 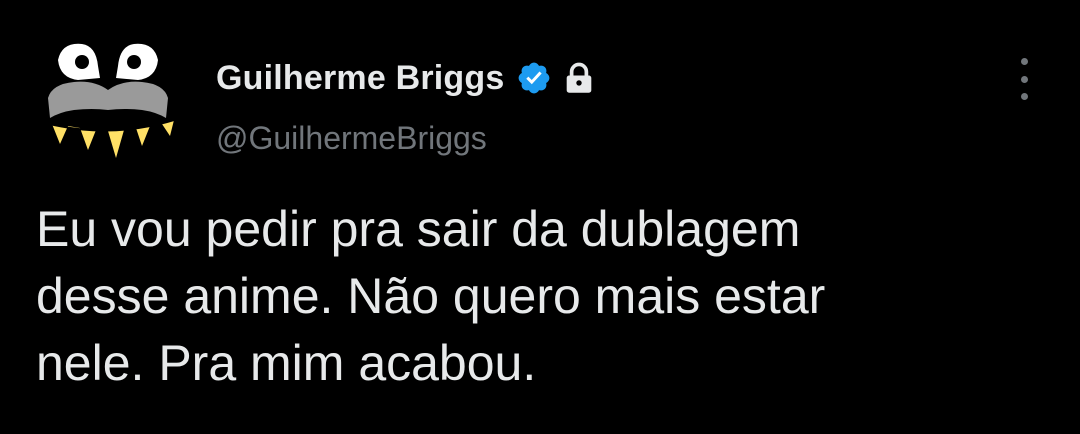 I want to click on author-display-name: Guilherme Briggs, so click(x=360, y=78).